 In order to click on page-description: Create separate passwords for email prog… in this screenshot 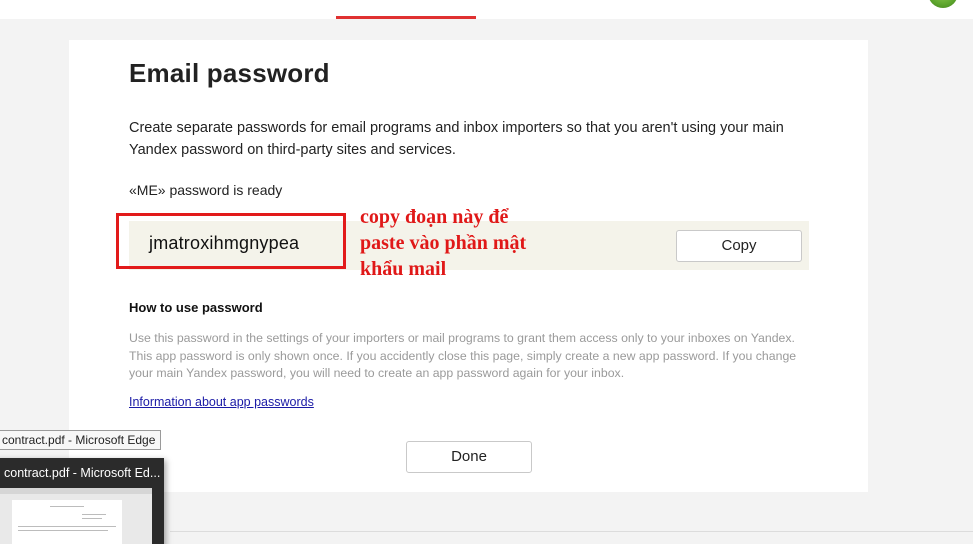, I will do `click(456, 139)`.